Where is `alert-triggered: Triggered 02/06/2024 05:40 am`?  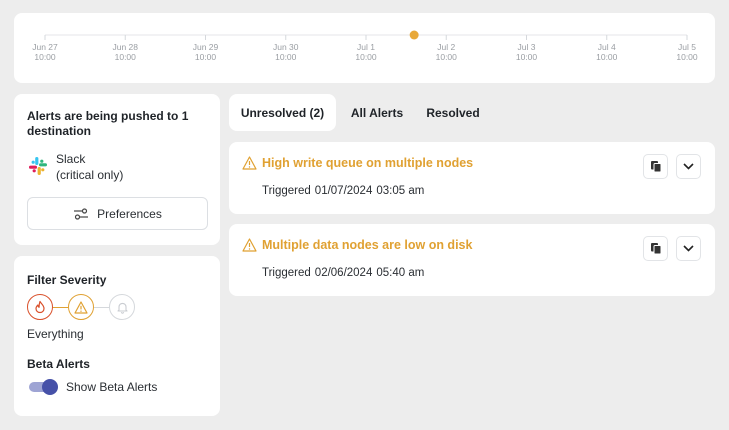
alert-triggered: Triggered 02/06/2024 05:40 am is located at coordinates (345, 273).